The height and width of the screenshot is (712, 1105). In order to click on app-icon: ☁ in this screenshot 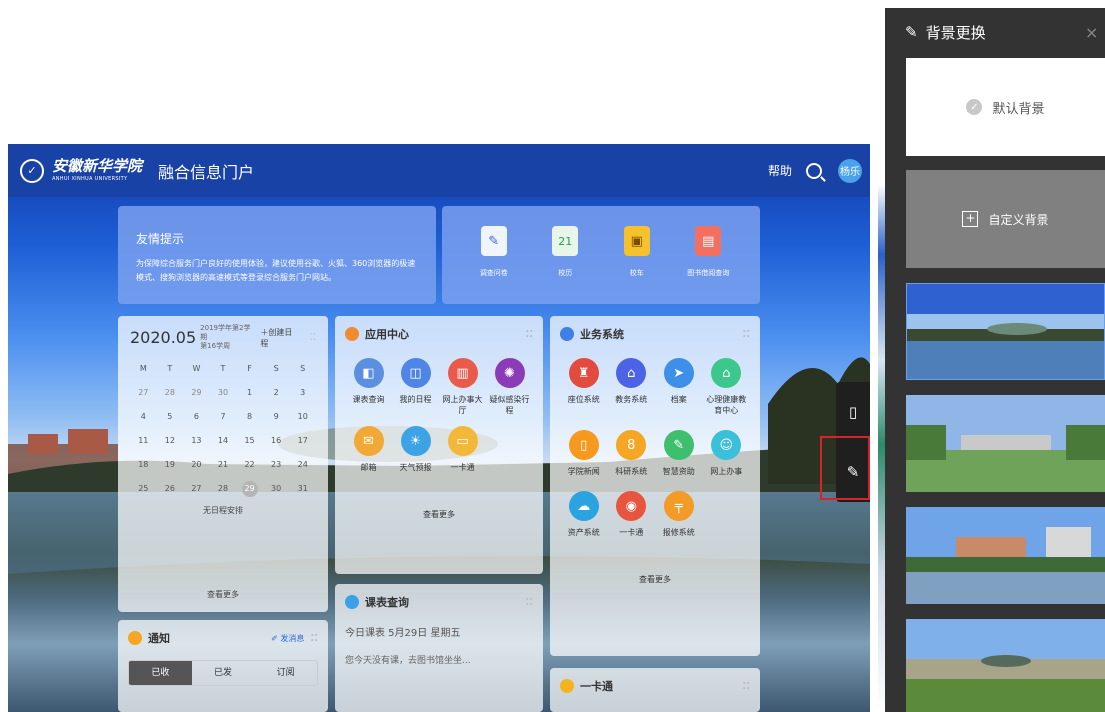, I will do `click(583, 506)`.